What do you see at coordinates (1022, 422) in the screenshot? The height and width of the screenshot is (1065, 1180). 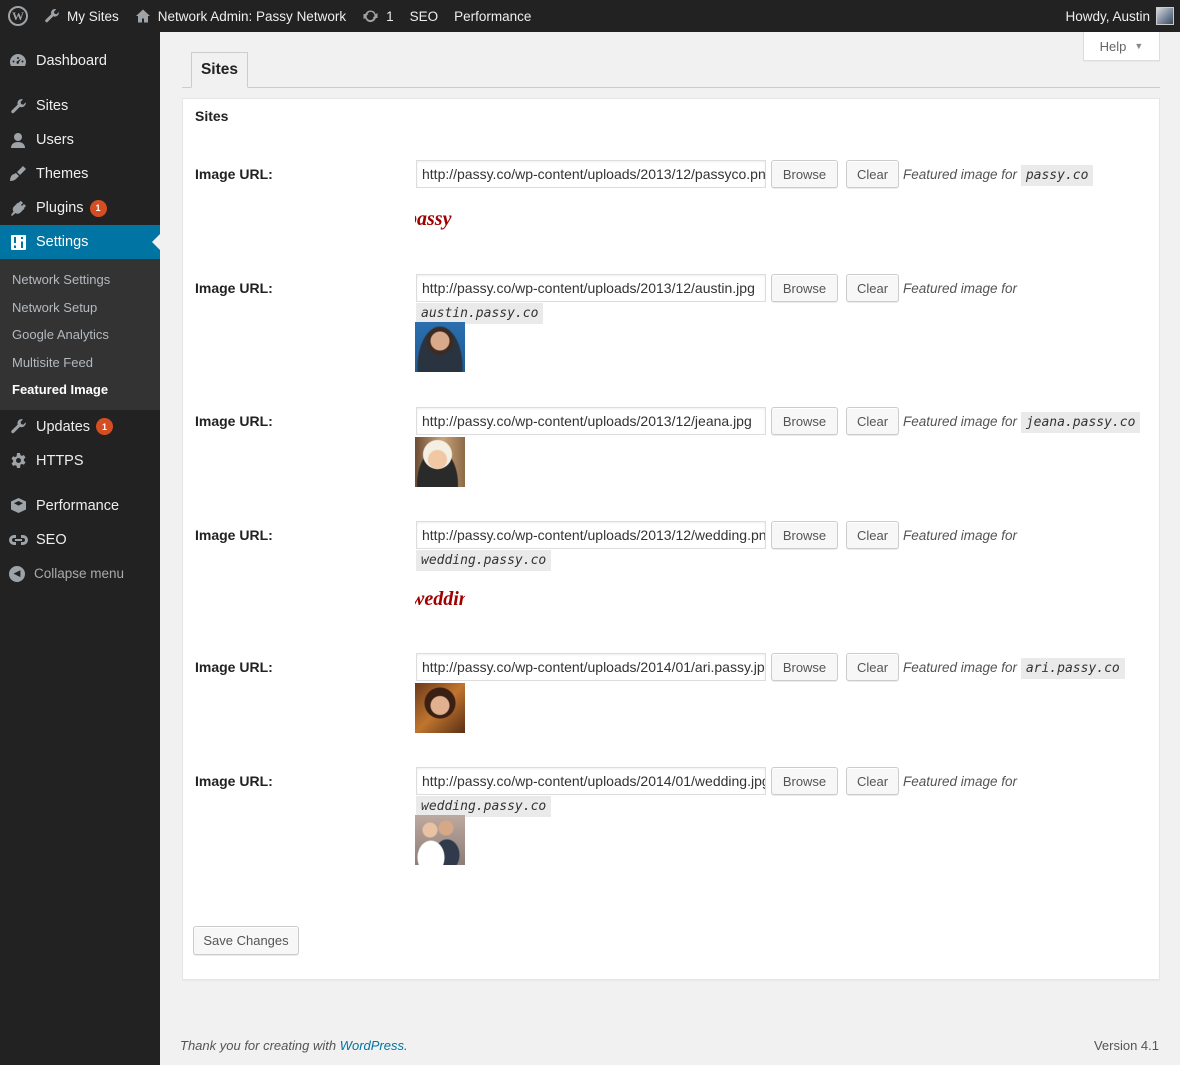 I see `featured-image-for-text: Featured image for jeana.passy.co` at bounding box center [1022, 422].